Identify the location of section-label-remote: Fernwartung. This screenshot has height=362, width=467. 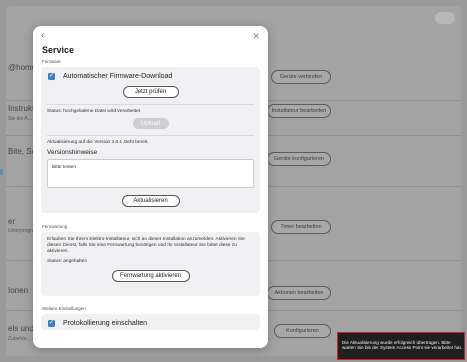
(55, 226).